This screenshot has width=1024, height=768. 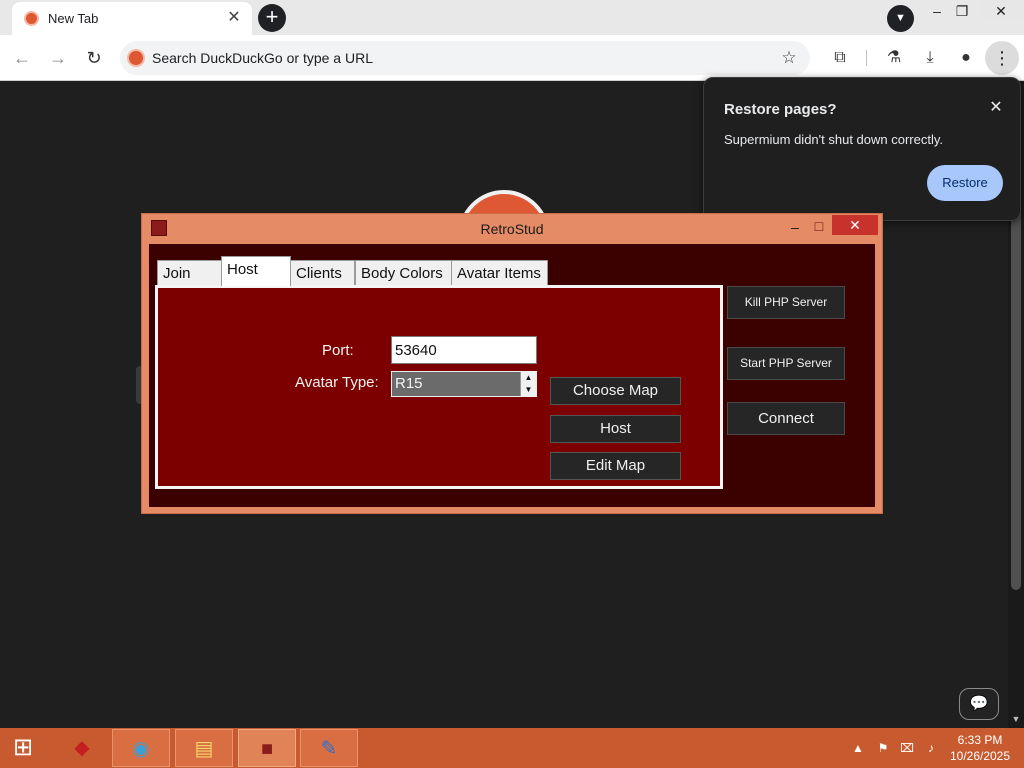 What do you see at coordinates (267, 748) in the screenshot?
I see `taskbar-app-retrostud: ■` at bounding box center [267, 748].